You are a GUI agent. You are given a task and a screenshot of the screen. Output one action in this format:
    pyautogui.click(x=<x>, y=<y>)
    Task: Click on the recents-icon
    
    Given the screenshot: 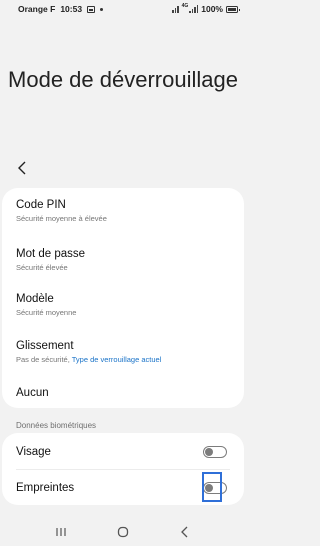 What is the action you would take?
    pyautogui.click(x=61, y=532)
    